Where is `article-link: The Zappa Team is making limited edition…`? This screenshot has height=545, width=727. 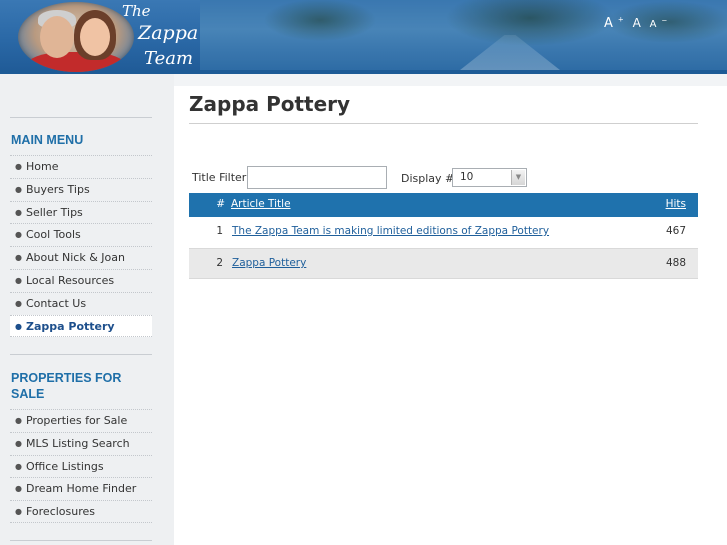 article-link: The Zappa Team is making limited edition… is located at coordinates (390, 231).